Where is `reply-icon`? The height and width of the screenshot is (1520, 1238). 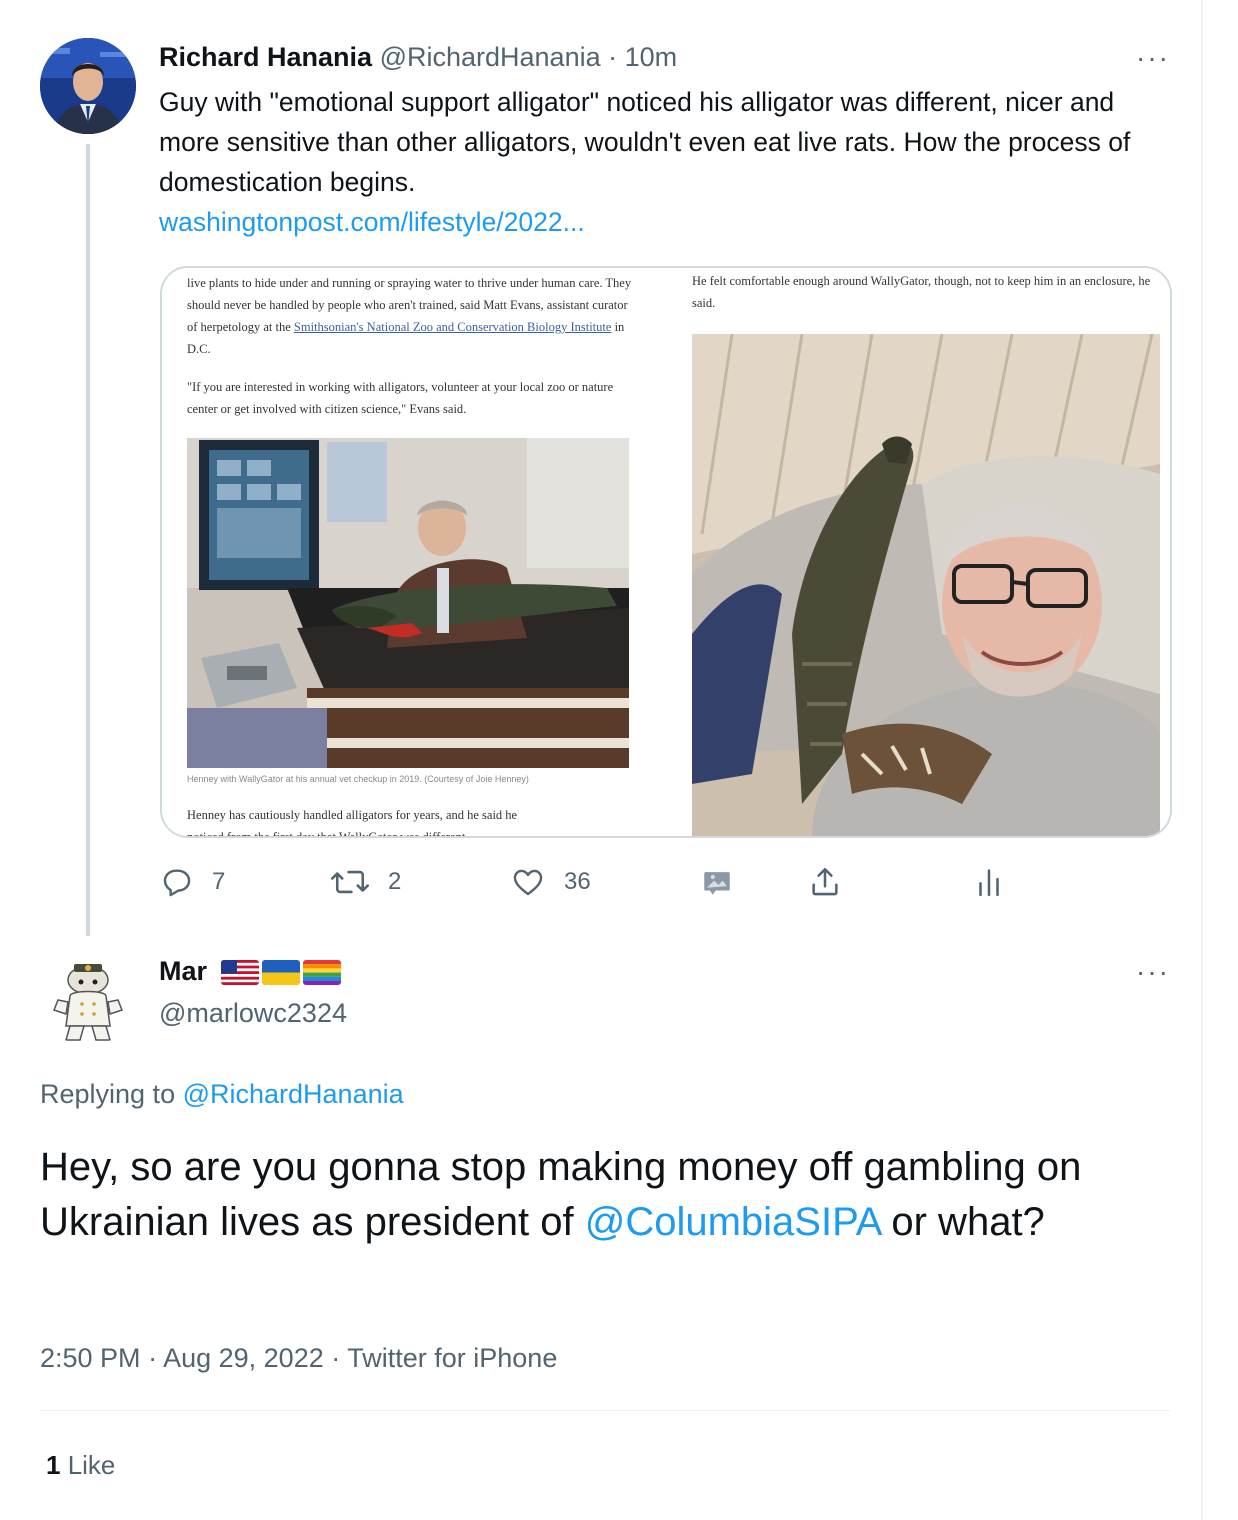 reply-icon is located at coordinates (177, 882).